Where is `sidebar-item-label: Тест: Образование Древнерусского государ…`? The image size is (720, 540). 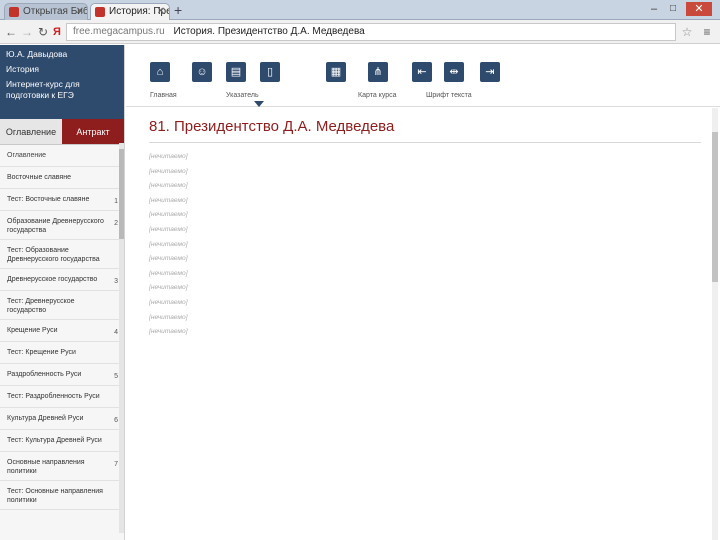
sidebar-item-label: Тест: Образование Древнерусского государ… is located at coordinates (53, 255).